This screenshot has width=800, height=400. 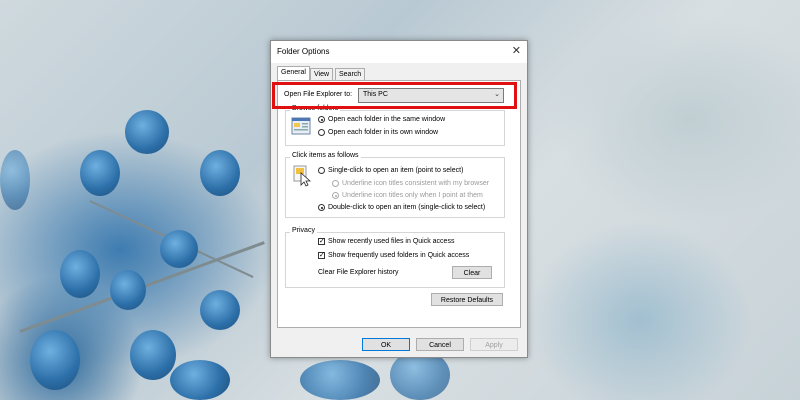 What do you see at coordinates (335, 183) in the screenshot?
I see `radio-underline-browser` at bounding box center [335, 183].